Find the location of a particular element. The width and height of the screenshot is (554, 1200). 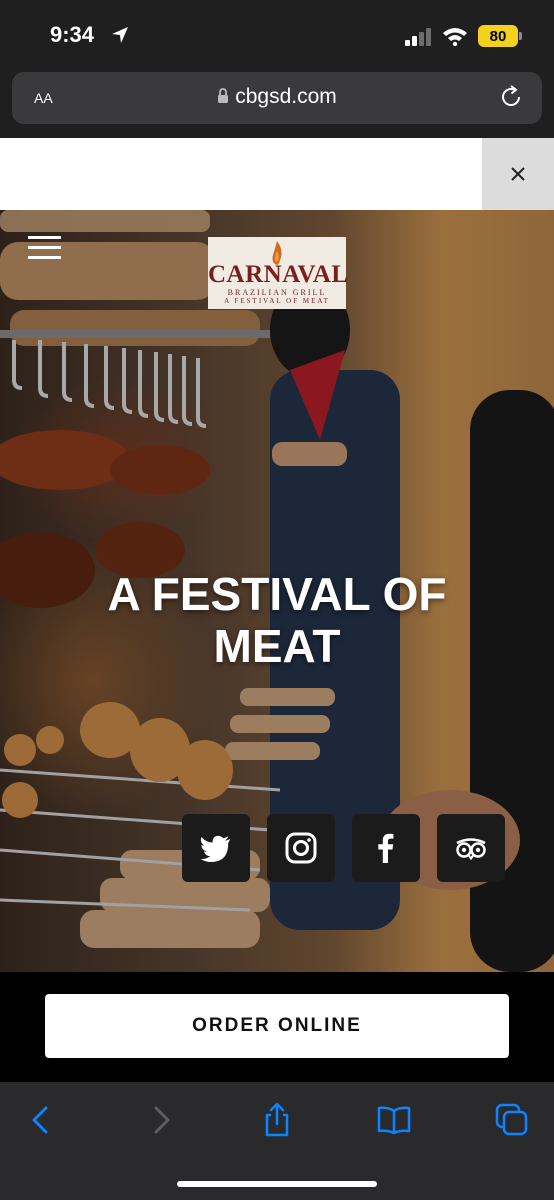

signal-icon is located at coordinates (418, 37).